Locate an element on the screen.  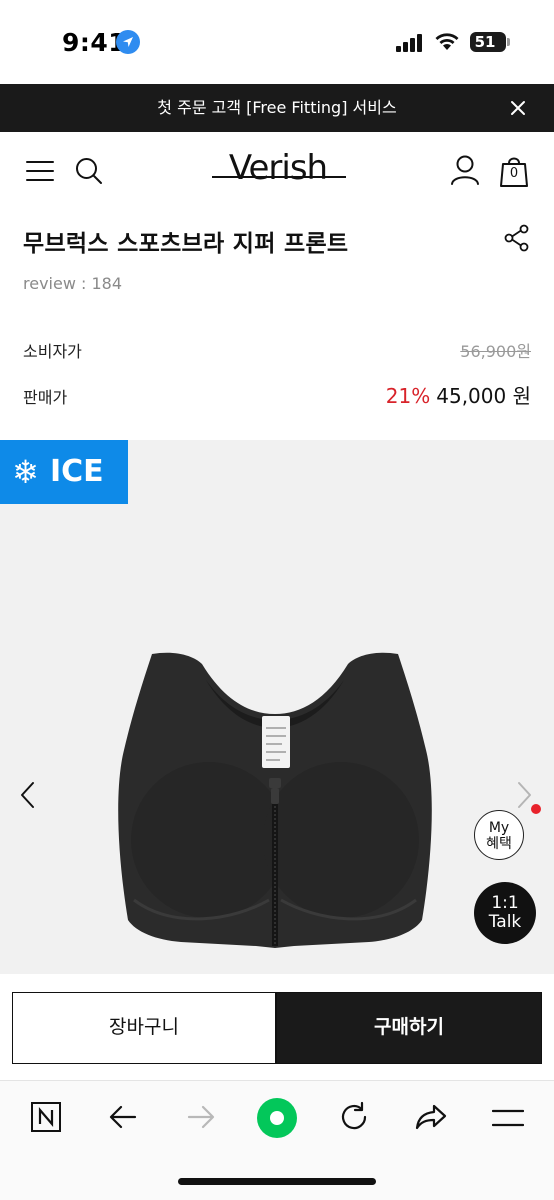
battery-cap is located at coordinates (508, 42).